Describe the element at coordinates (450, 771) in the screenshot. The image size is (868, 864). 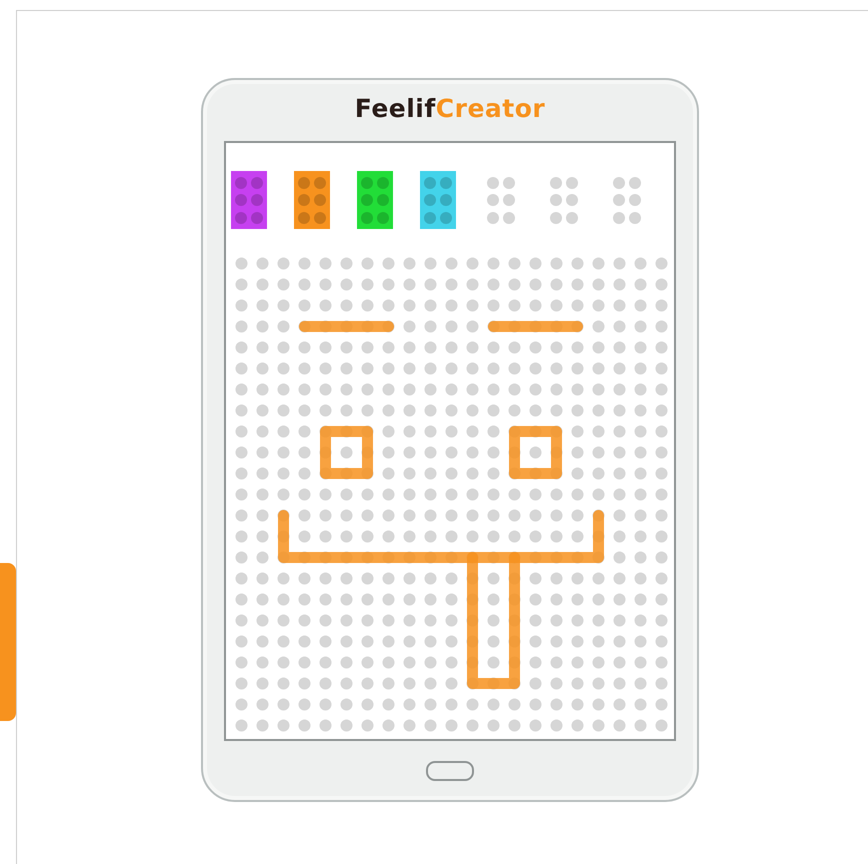
I see `home-button` at that location.